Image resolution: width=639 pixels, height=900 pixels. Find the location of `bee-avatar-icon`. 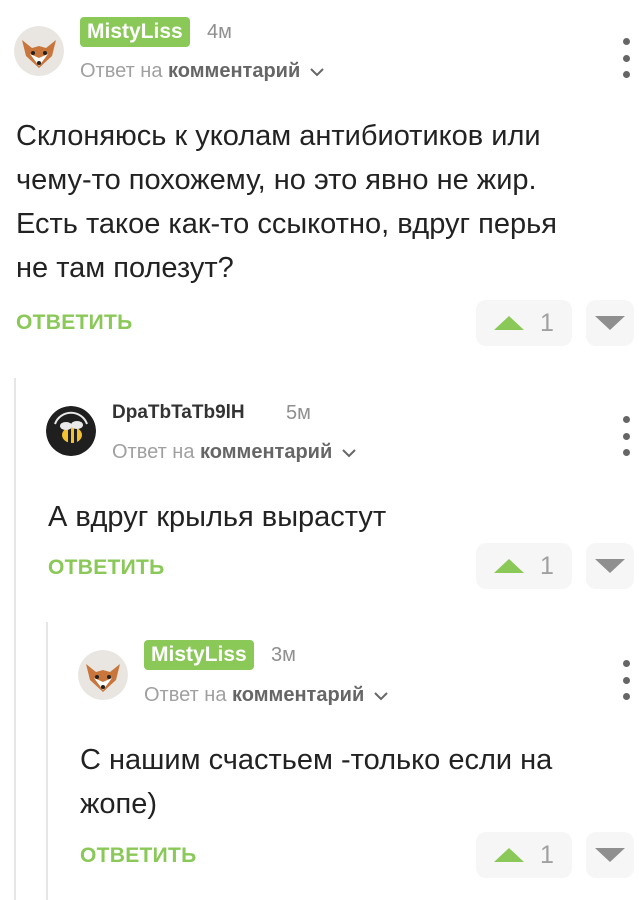

bee-avatar-icon is located at coordinates (71, 431).